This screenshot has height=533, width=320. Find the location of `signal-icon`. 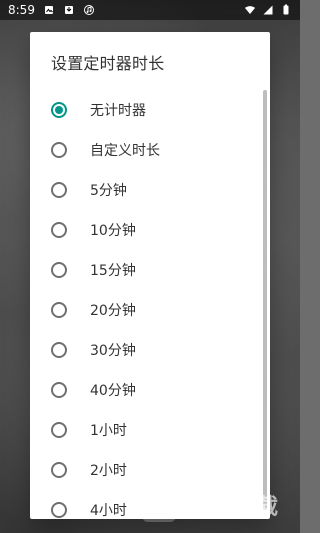

signal-icon is located at coordinates (268, 10).